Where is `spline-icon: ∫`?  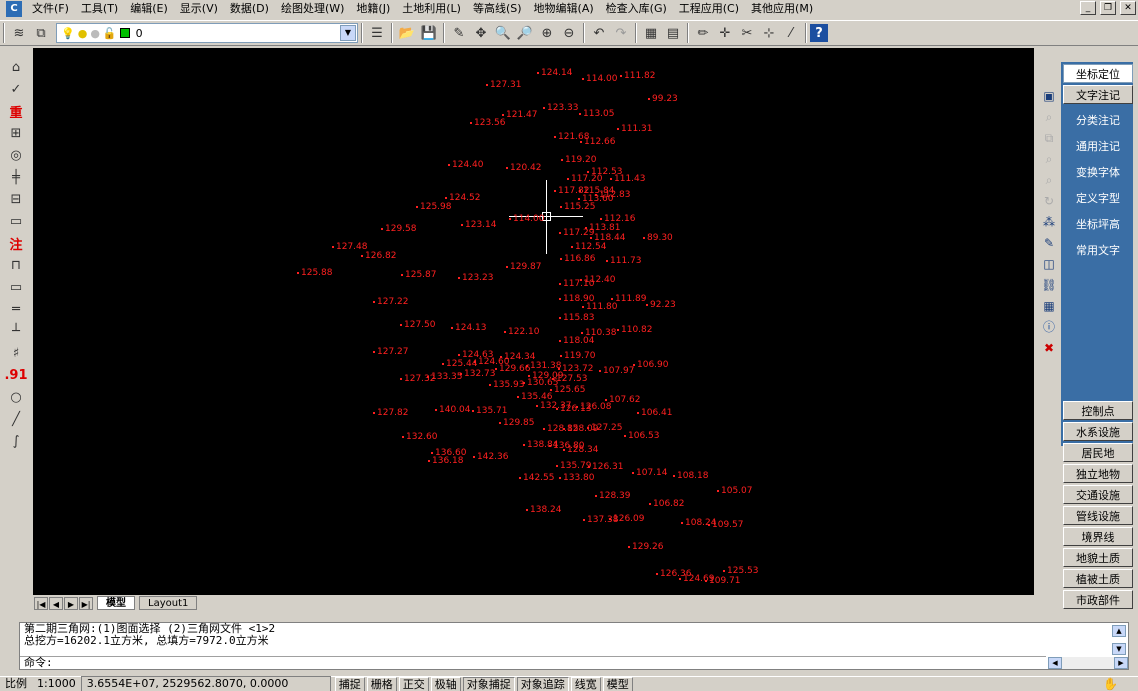 spline-icon: ∫ is located at coordinates (16, 441).